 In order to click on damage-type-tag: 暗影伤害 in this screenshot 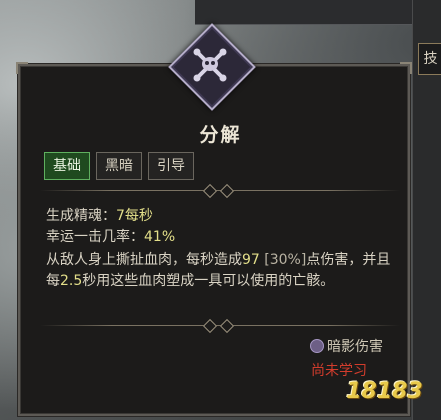, I will do `click(346, 346)`.